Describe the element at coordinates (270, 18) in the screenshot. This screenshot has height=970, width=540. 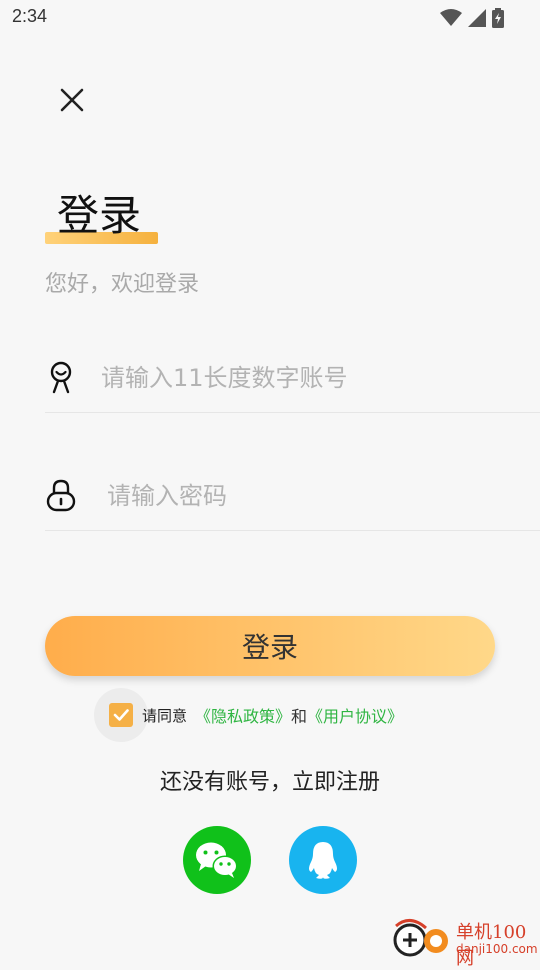
I see `status-bar: 2:34` at that location.